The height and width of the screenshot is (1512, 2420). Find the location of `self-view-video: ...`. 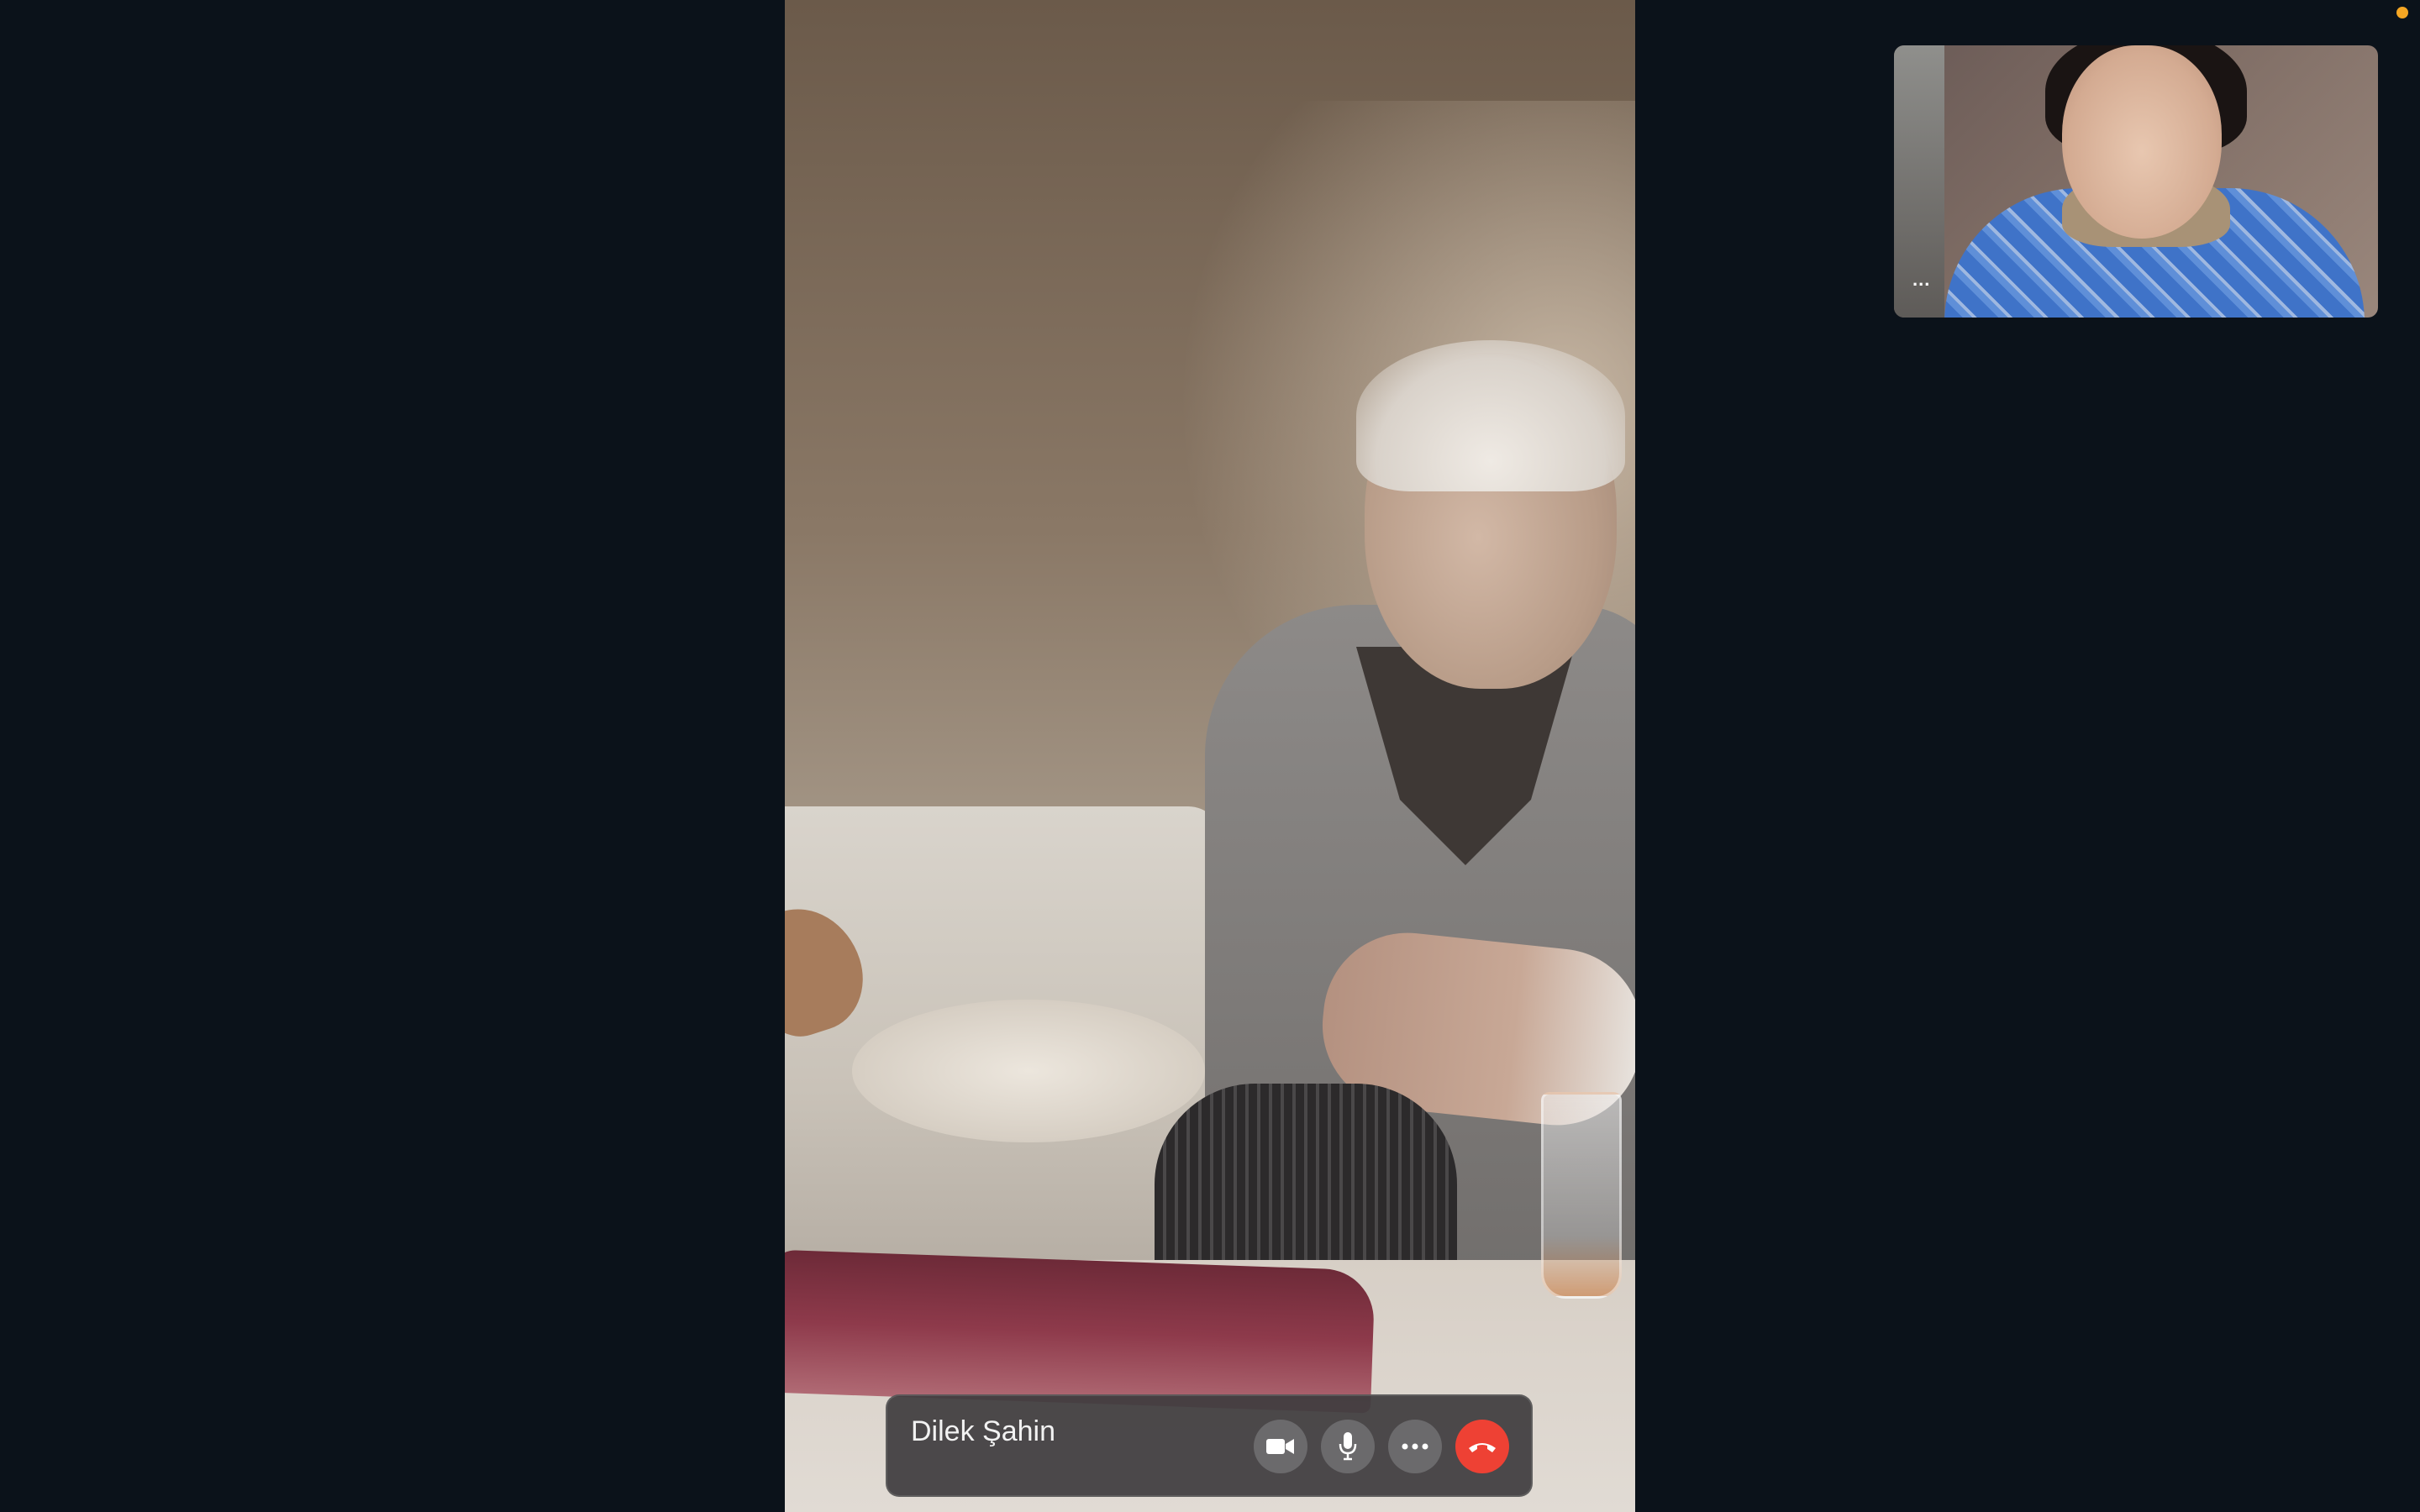

self-view-video: ... is located at coordinates (2136, 181).